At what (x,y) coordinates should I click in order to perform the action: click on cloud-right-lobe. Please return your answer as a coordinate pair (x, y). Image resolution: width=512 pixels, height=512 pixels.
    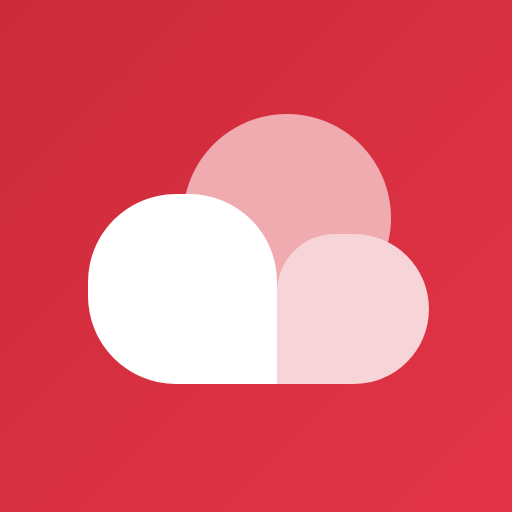
    Looking at the image, I should click on (353, 309).